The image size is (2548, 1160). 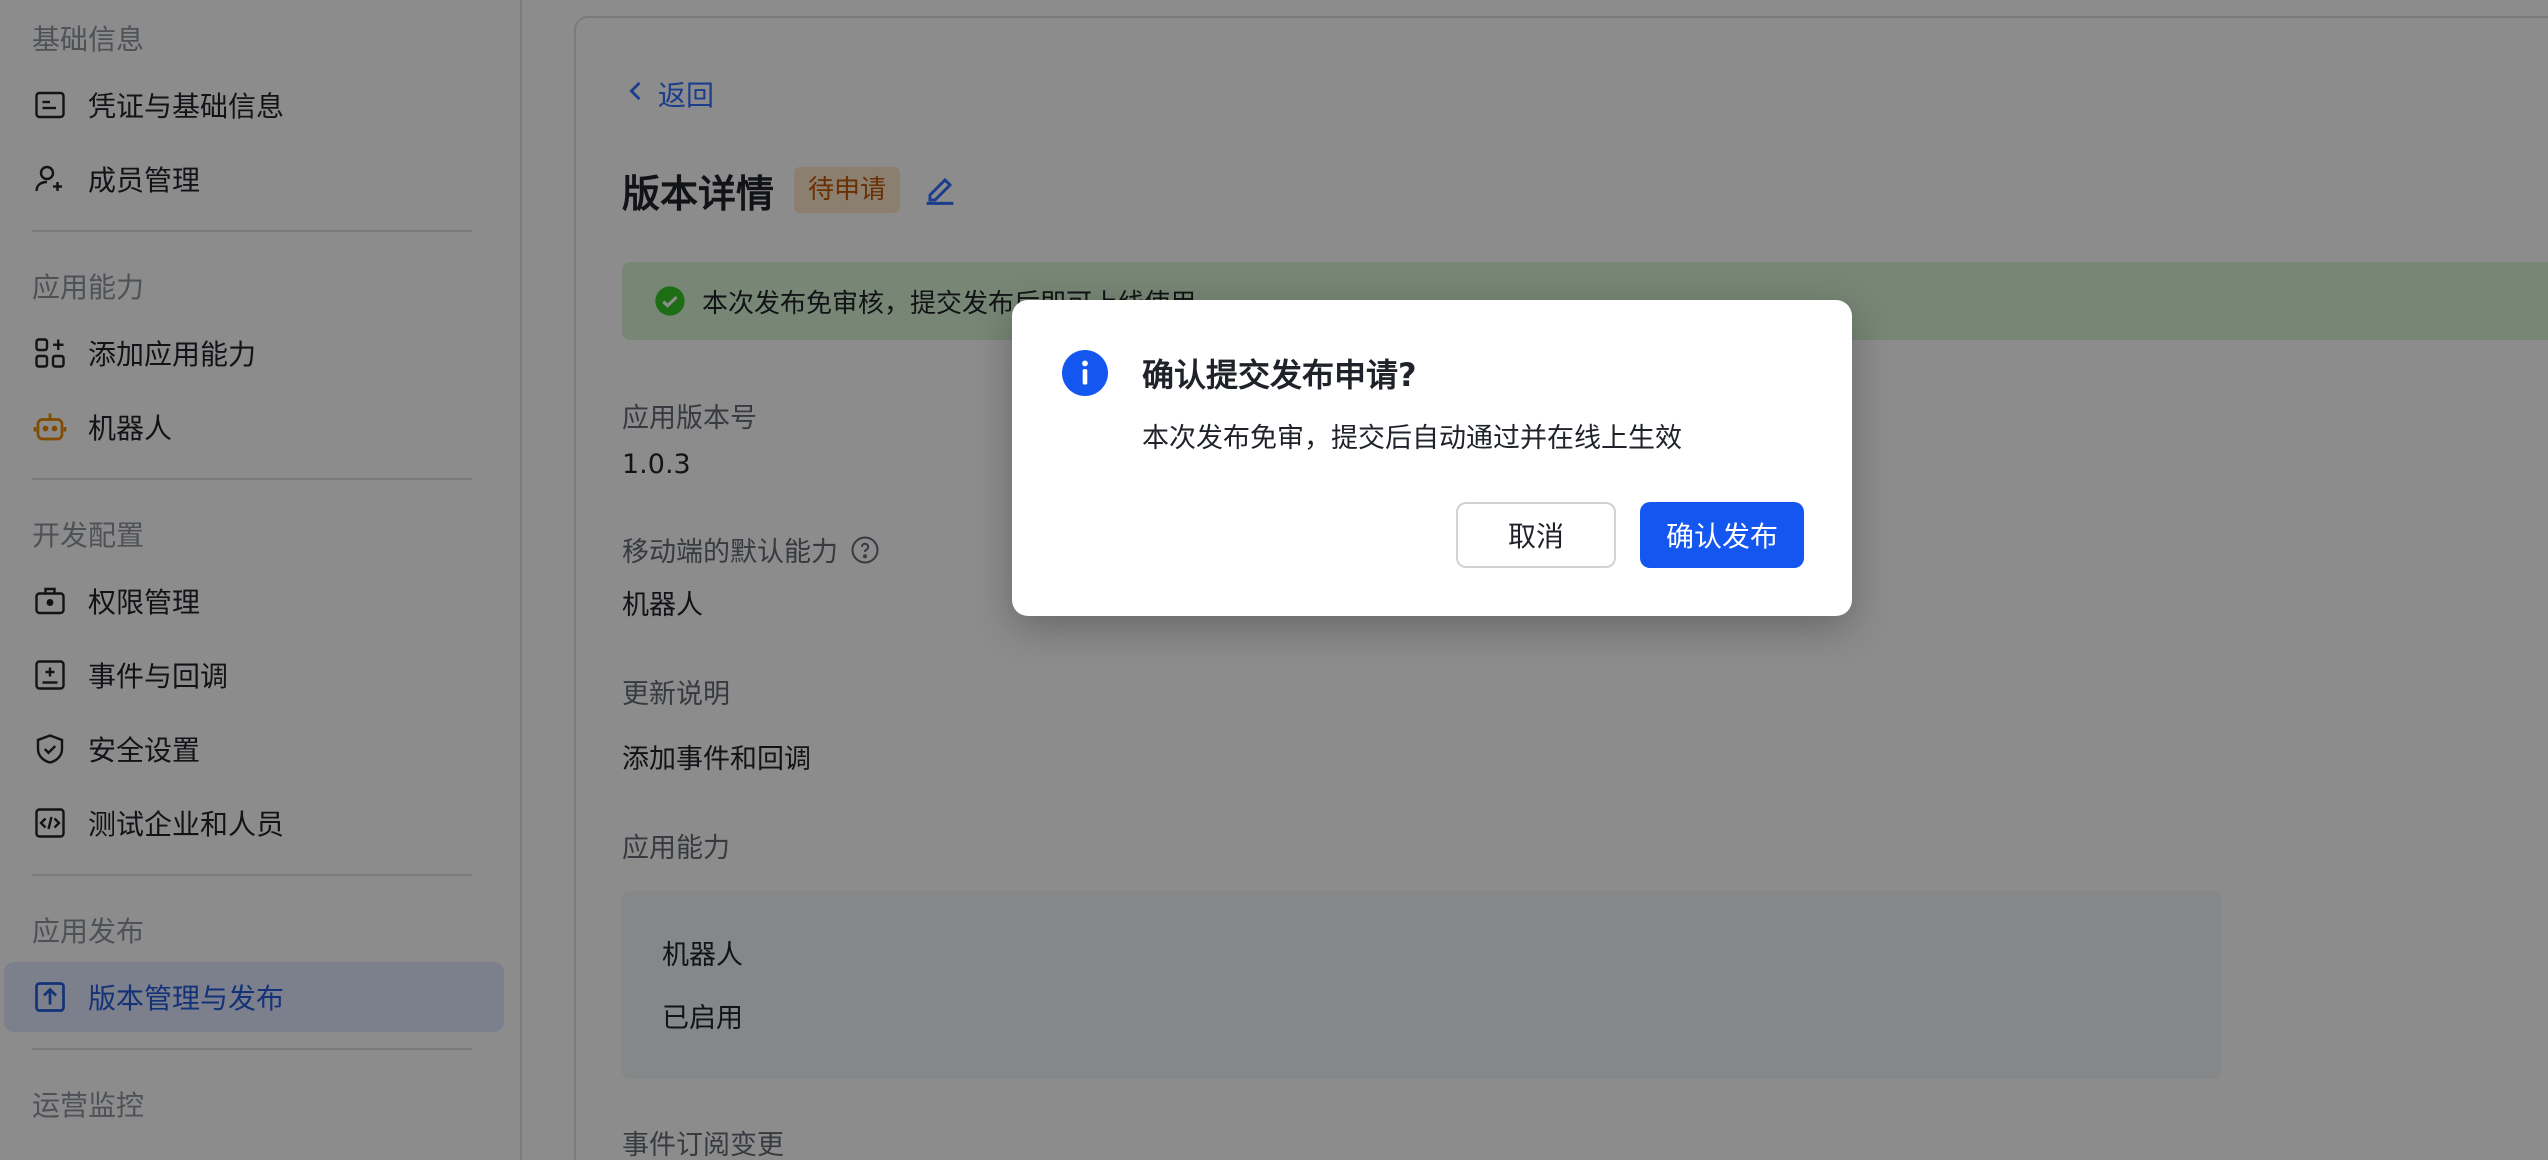 What do you see at coordinates (1412, 438) in the screenshot?
I see `dialog-body: 本次发布免审，提交后自动通过并在线上生效` at bounding box center [1412, 438].